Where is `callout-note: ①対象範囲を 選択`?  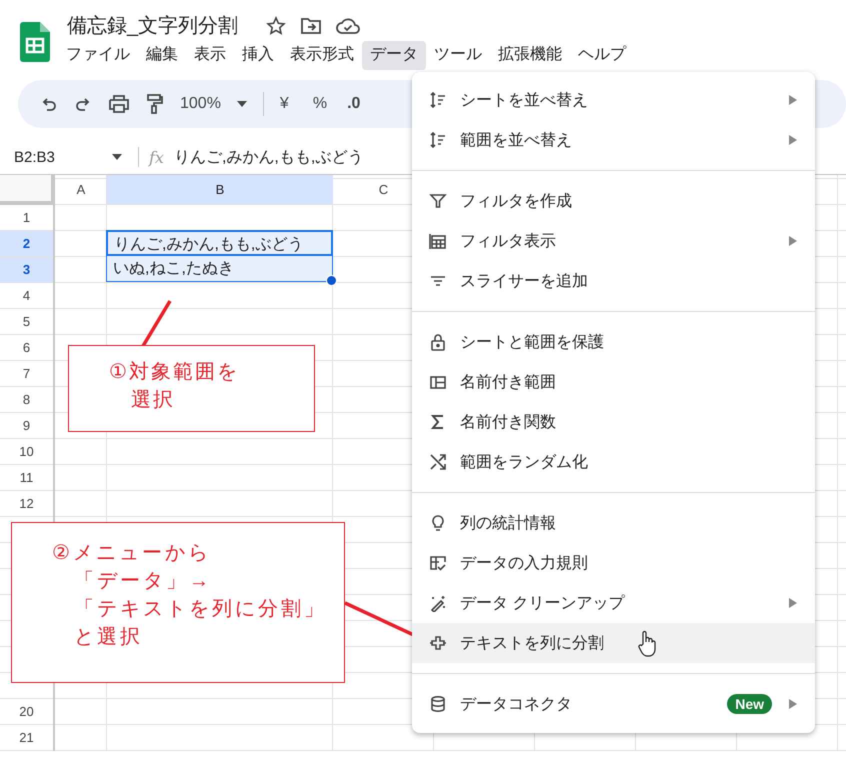
callout-note: ①対象範囲を 選択 is located at coordinates (191, 388).